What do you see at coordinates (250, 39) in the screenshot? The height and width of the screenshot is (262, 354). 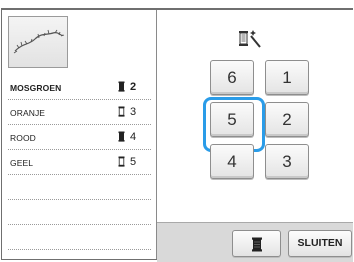 I see `magic-wand-spool-icon` at bounding box center [250, 39].